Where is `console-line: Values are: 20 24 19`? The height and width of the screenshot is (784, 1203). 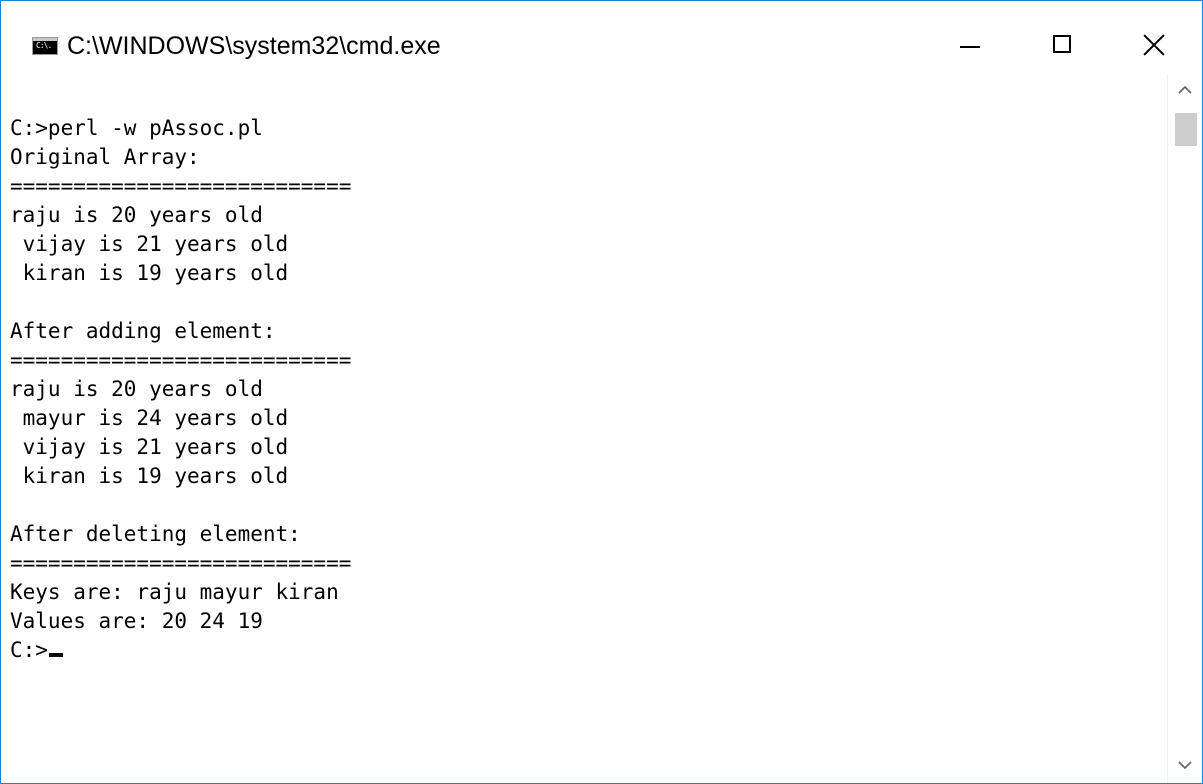
console-line: Values are: 20 24 19 is located at coordinates (136, 621).